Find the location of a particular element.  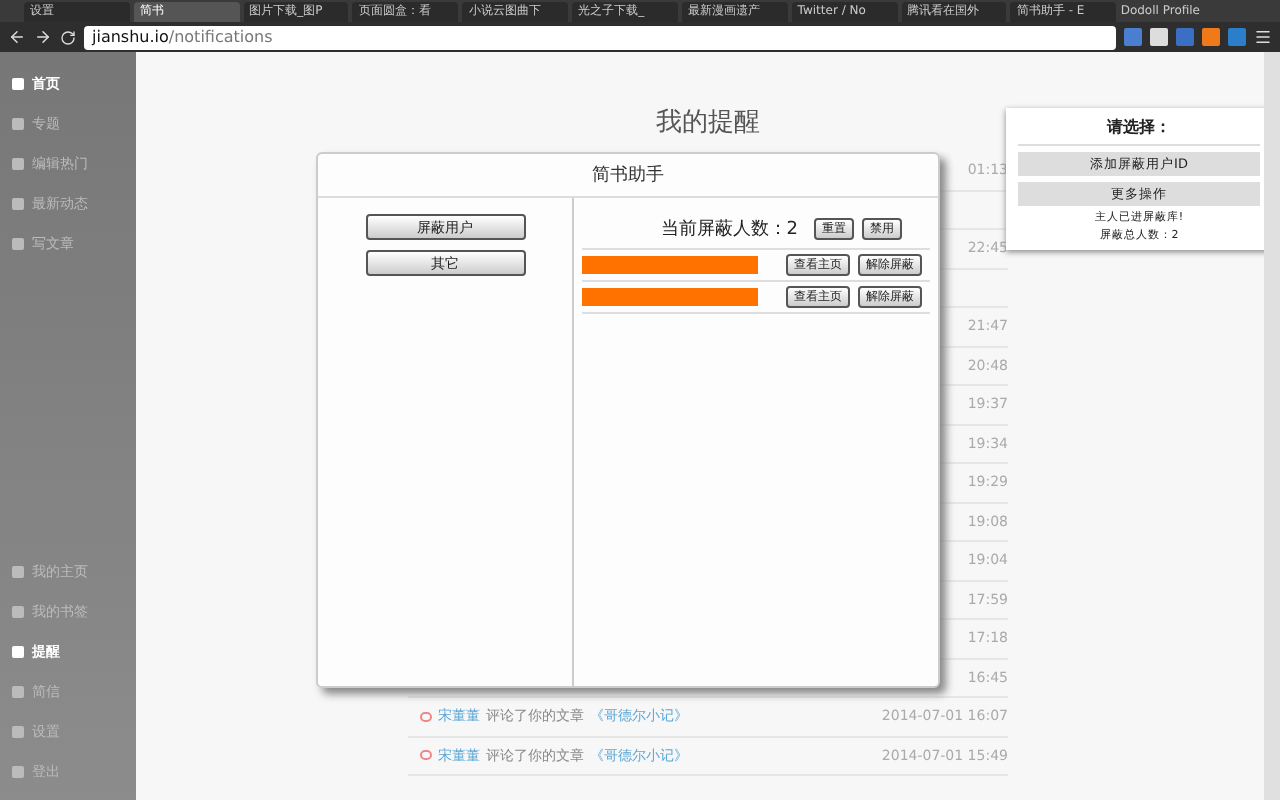

forward-icon is located at coordinates (43, 37).